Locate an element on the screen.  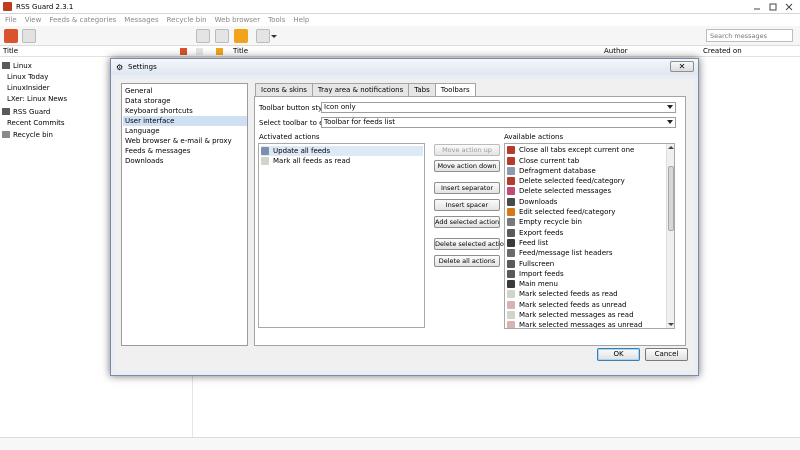
category-general: General is located at coordinates (185, 91).